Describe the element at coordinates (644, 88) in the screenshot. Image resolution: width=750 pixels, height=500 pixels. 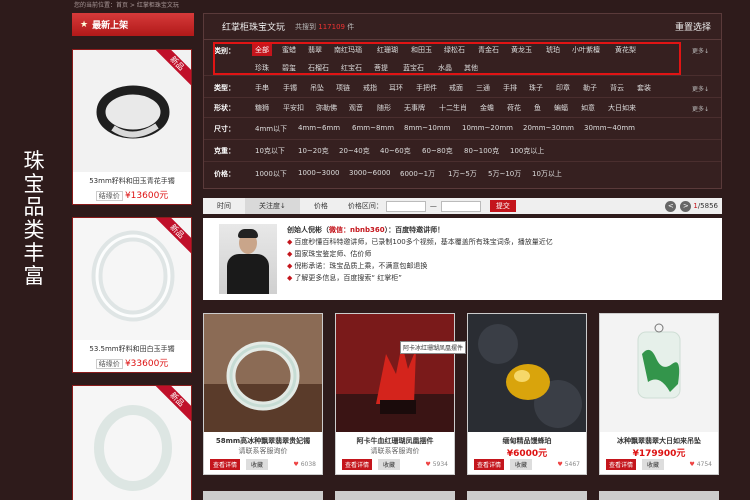
I see `filter-option: 套装` at that location.